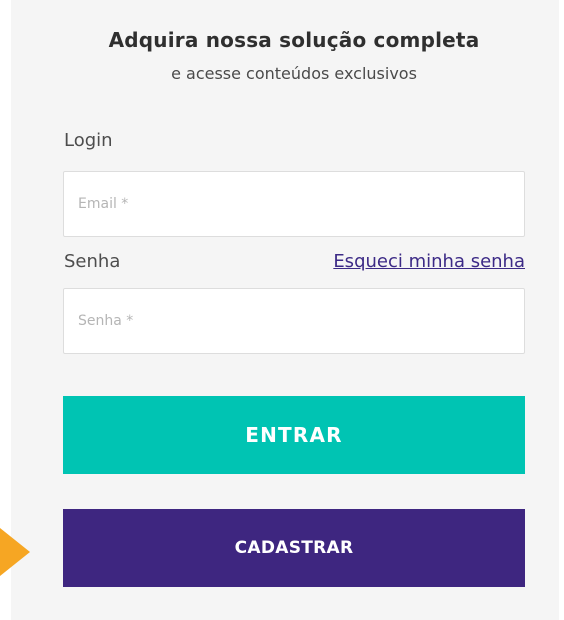  Describe the element at coordinates (294, 435) in the screenshot. I see `enter-button: ENTRAR` at that location.